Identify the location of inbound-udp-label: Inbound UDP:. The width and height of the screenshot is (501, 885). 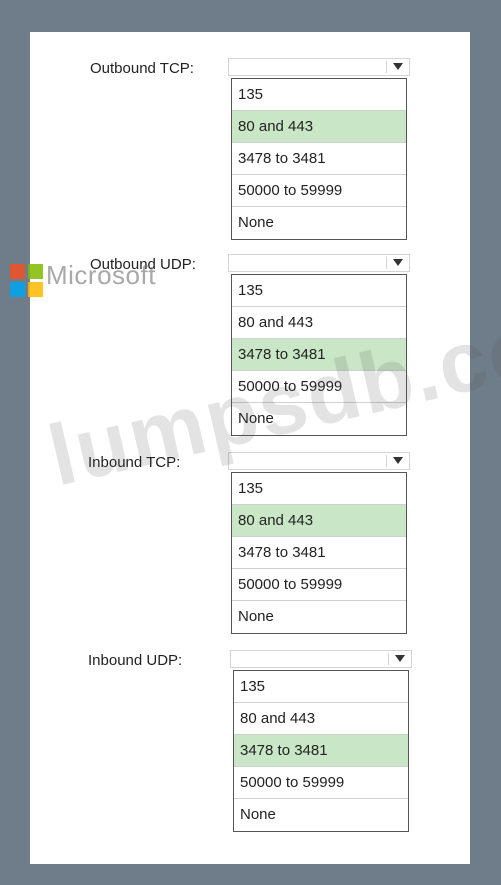
(135, 660).